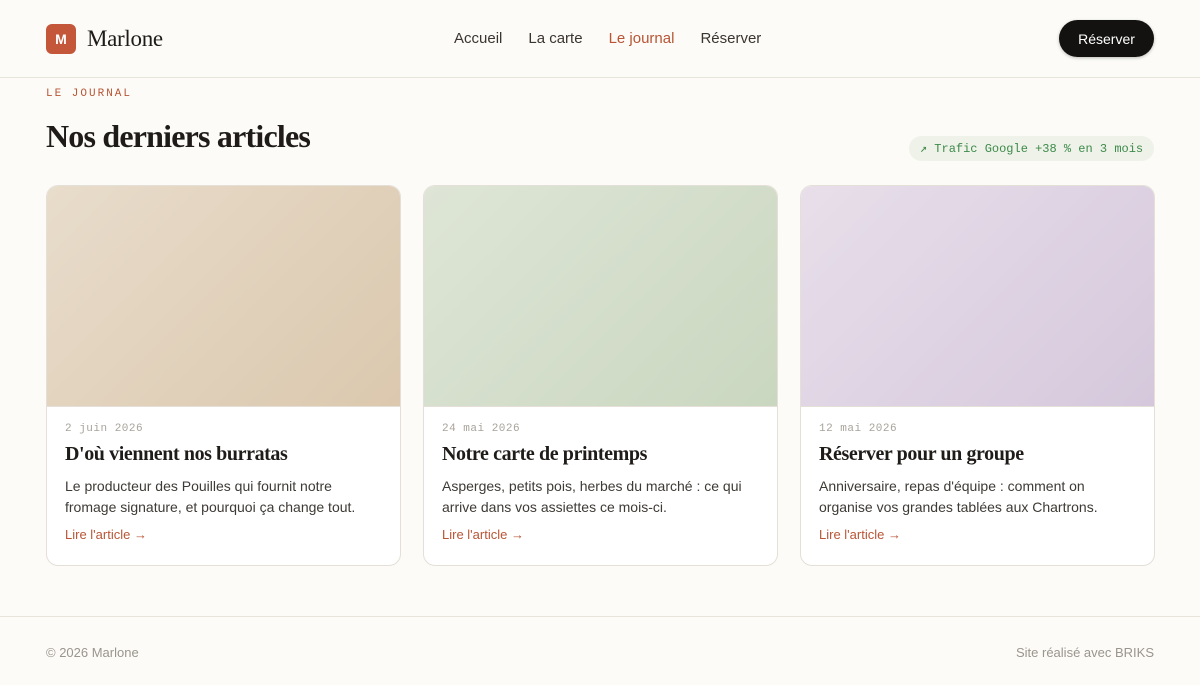 This screenshot has height=685, width=1200. What do you see at coordinates (1031, 148) in the screenshot?
I see `traffic-badge: ↗ Trafic Google +38 % en 3 mois` at bounding box center [1031, 148].